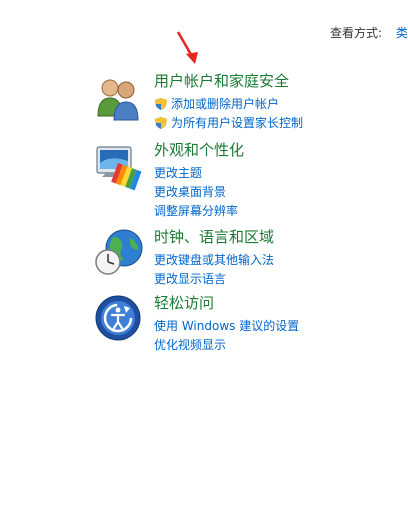 This screenshot has width=408, height=523. I want to click on change-input-method-link: 更改键盘或其他输入法, so click(214, 259).